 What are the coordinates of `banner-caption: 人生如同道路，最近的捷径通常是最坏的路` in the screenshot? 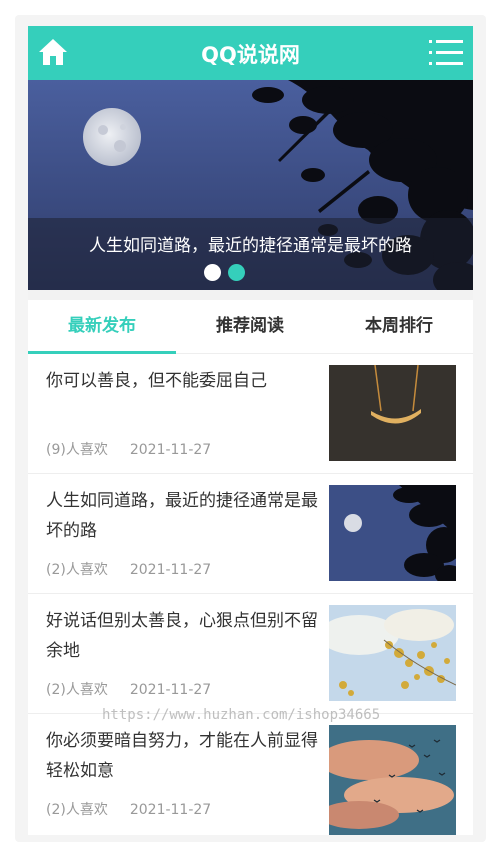 It's located at (250, 246).